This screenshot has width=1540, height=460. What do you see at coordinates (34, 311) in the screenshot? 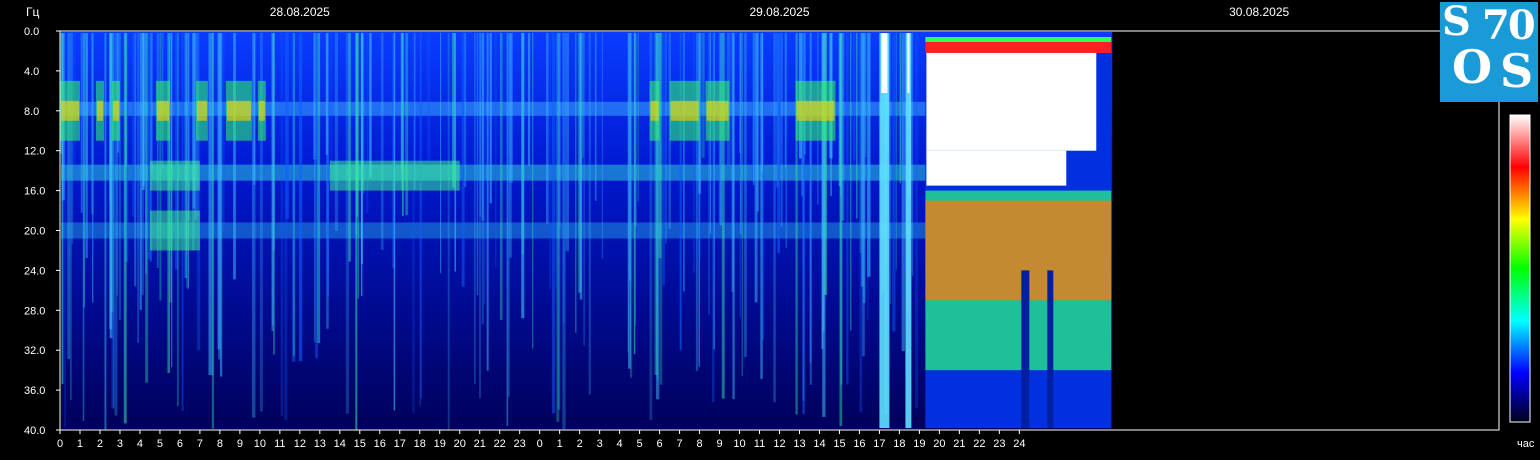
I see `y-tick-label: 28.0` at bounding box center [34, 311].